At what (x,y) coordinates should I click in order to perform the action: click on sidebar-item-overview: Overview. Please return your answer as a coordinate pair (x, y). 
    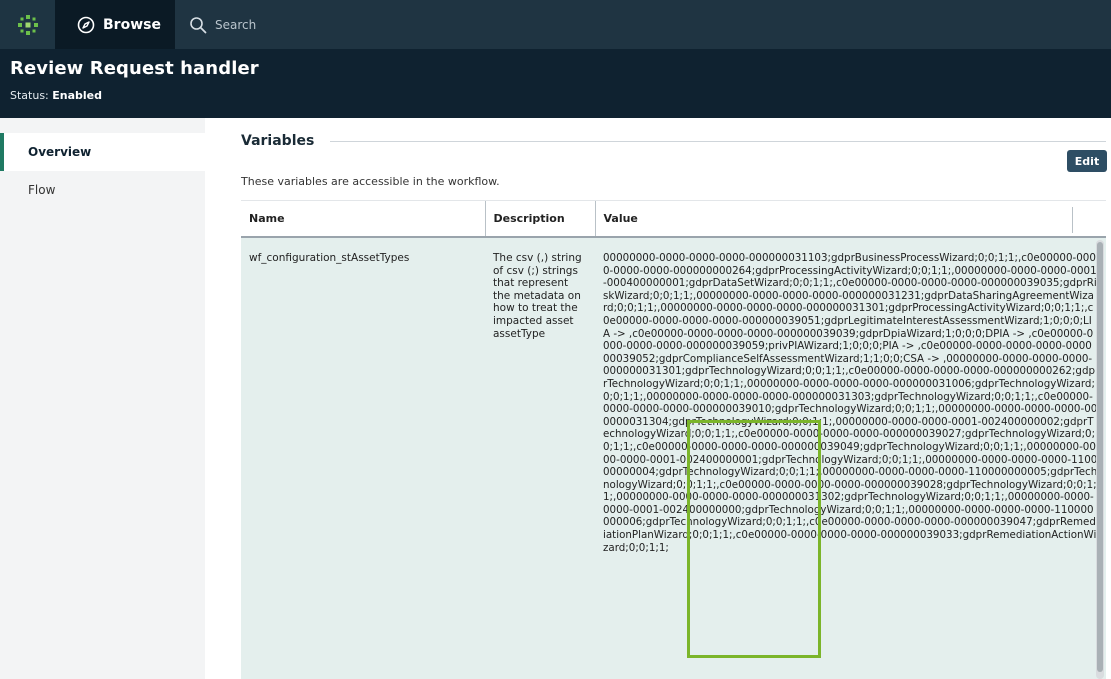
    Looking at the image, I should click on (102, 152).